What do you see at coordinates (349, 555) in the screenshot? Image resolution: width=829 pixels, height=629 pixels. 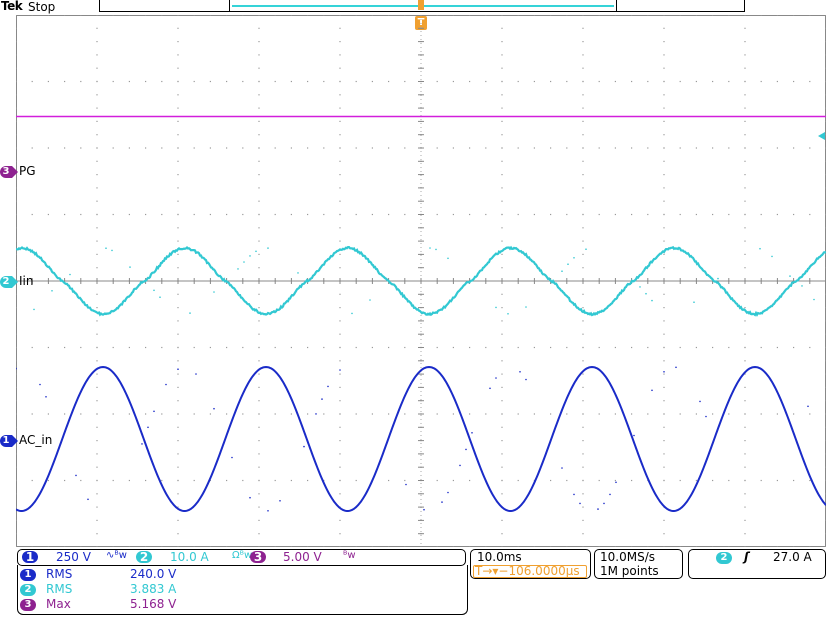 I see `bw-limit-icon: ᴮw` at bounding box center [349, 555].